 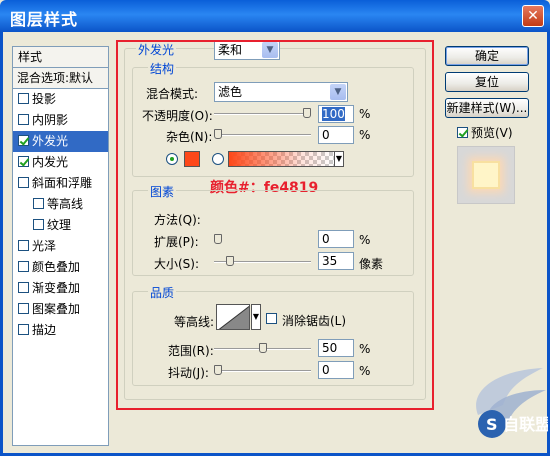 I want to click on style-list-header: 样式, so click(x=60, y=57).